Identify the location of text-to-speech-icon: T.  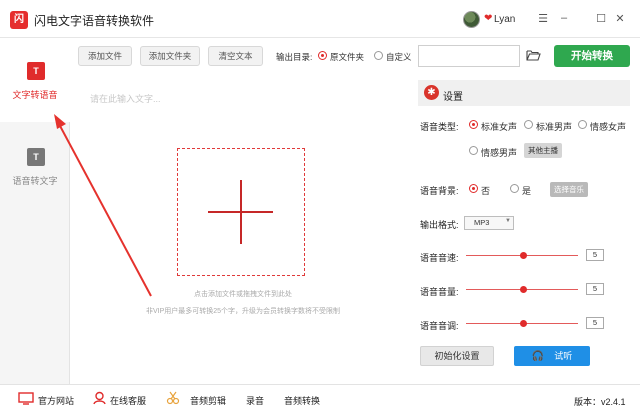
(36, 71).